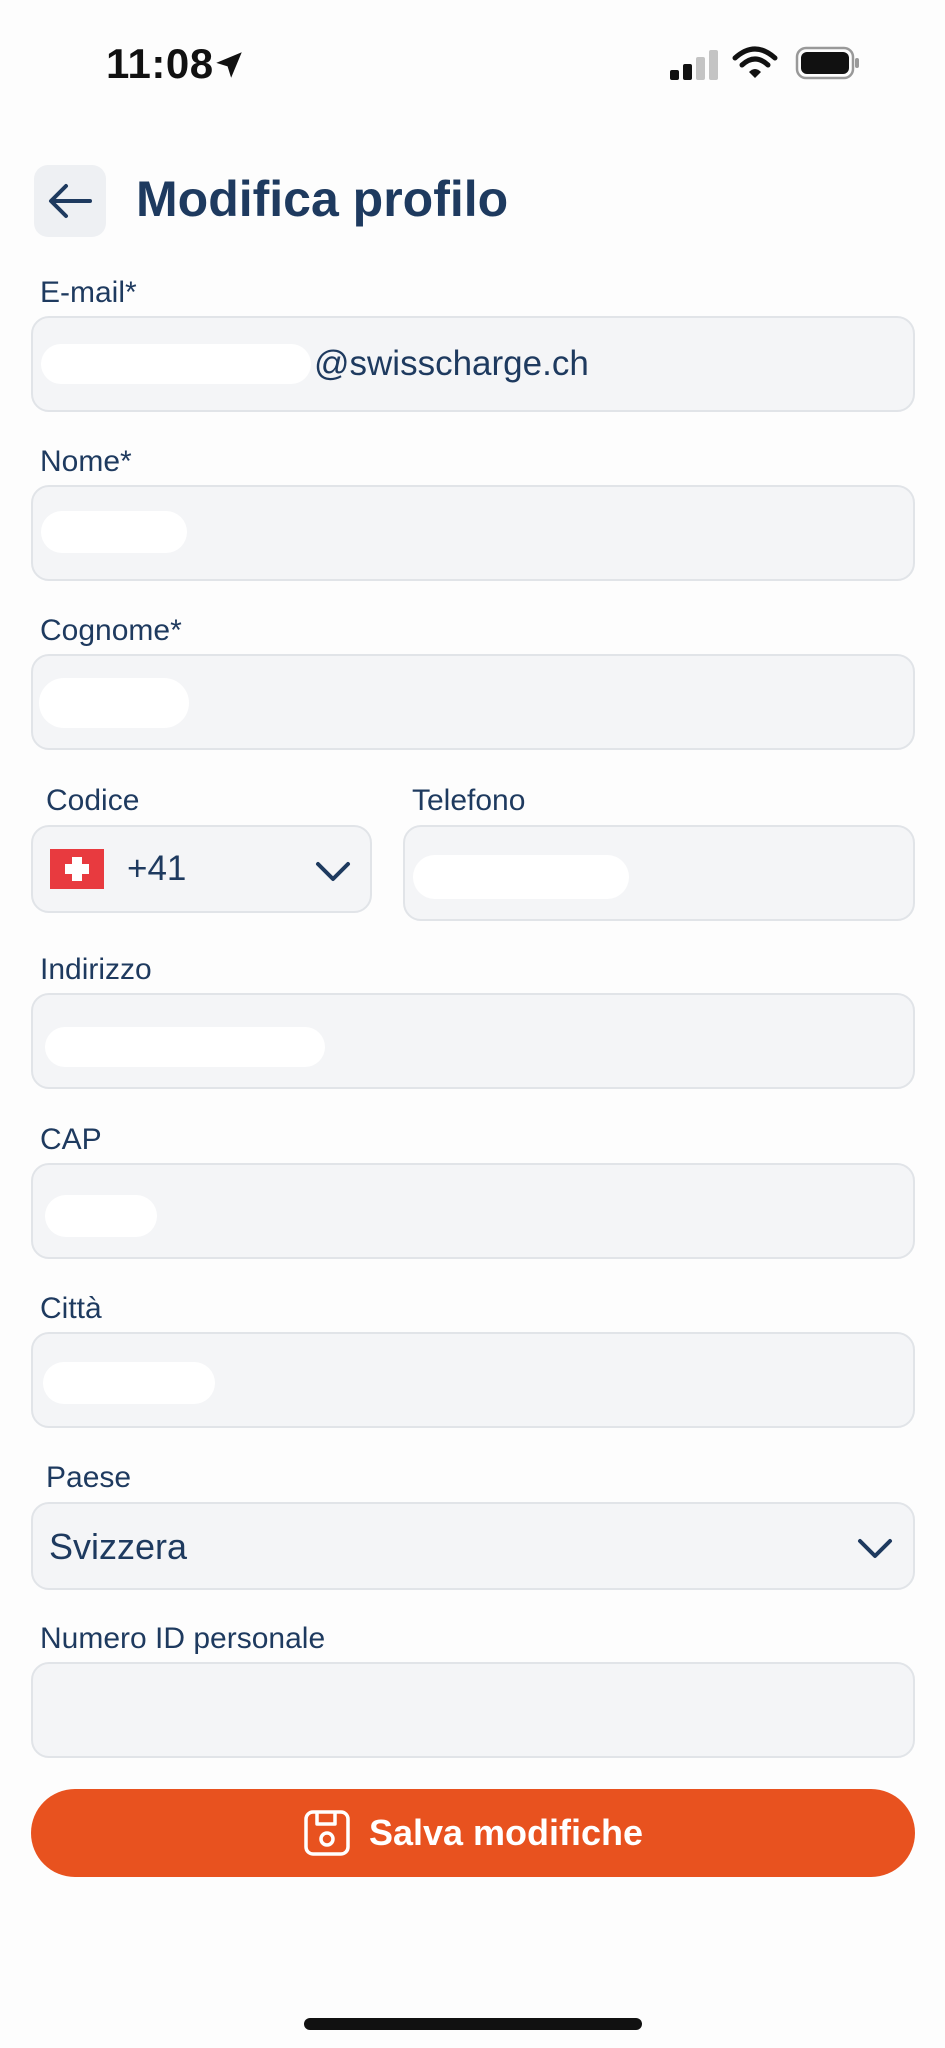 Image resolution: width=945 pixels, height=2048 pixels. I want to click on save-button-label: Salva modifiche, so click(506, 1832).